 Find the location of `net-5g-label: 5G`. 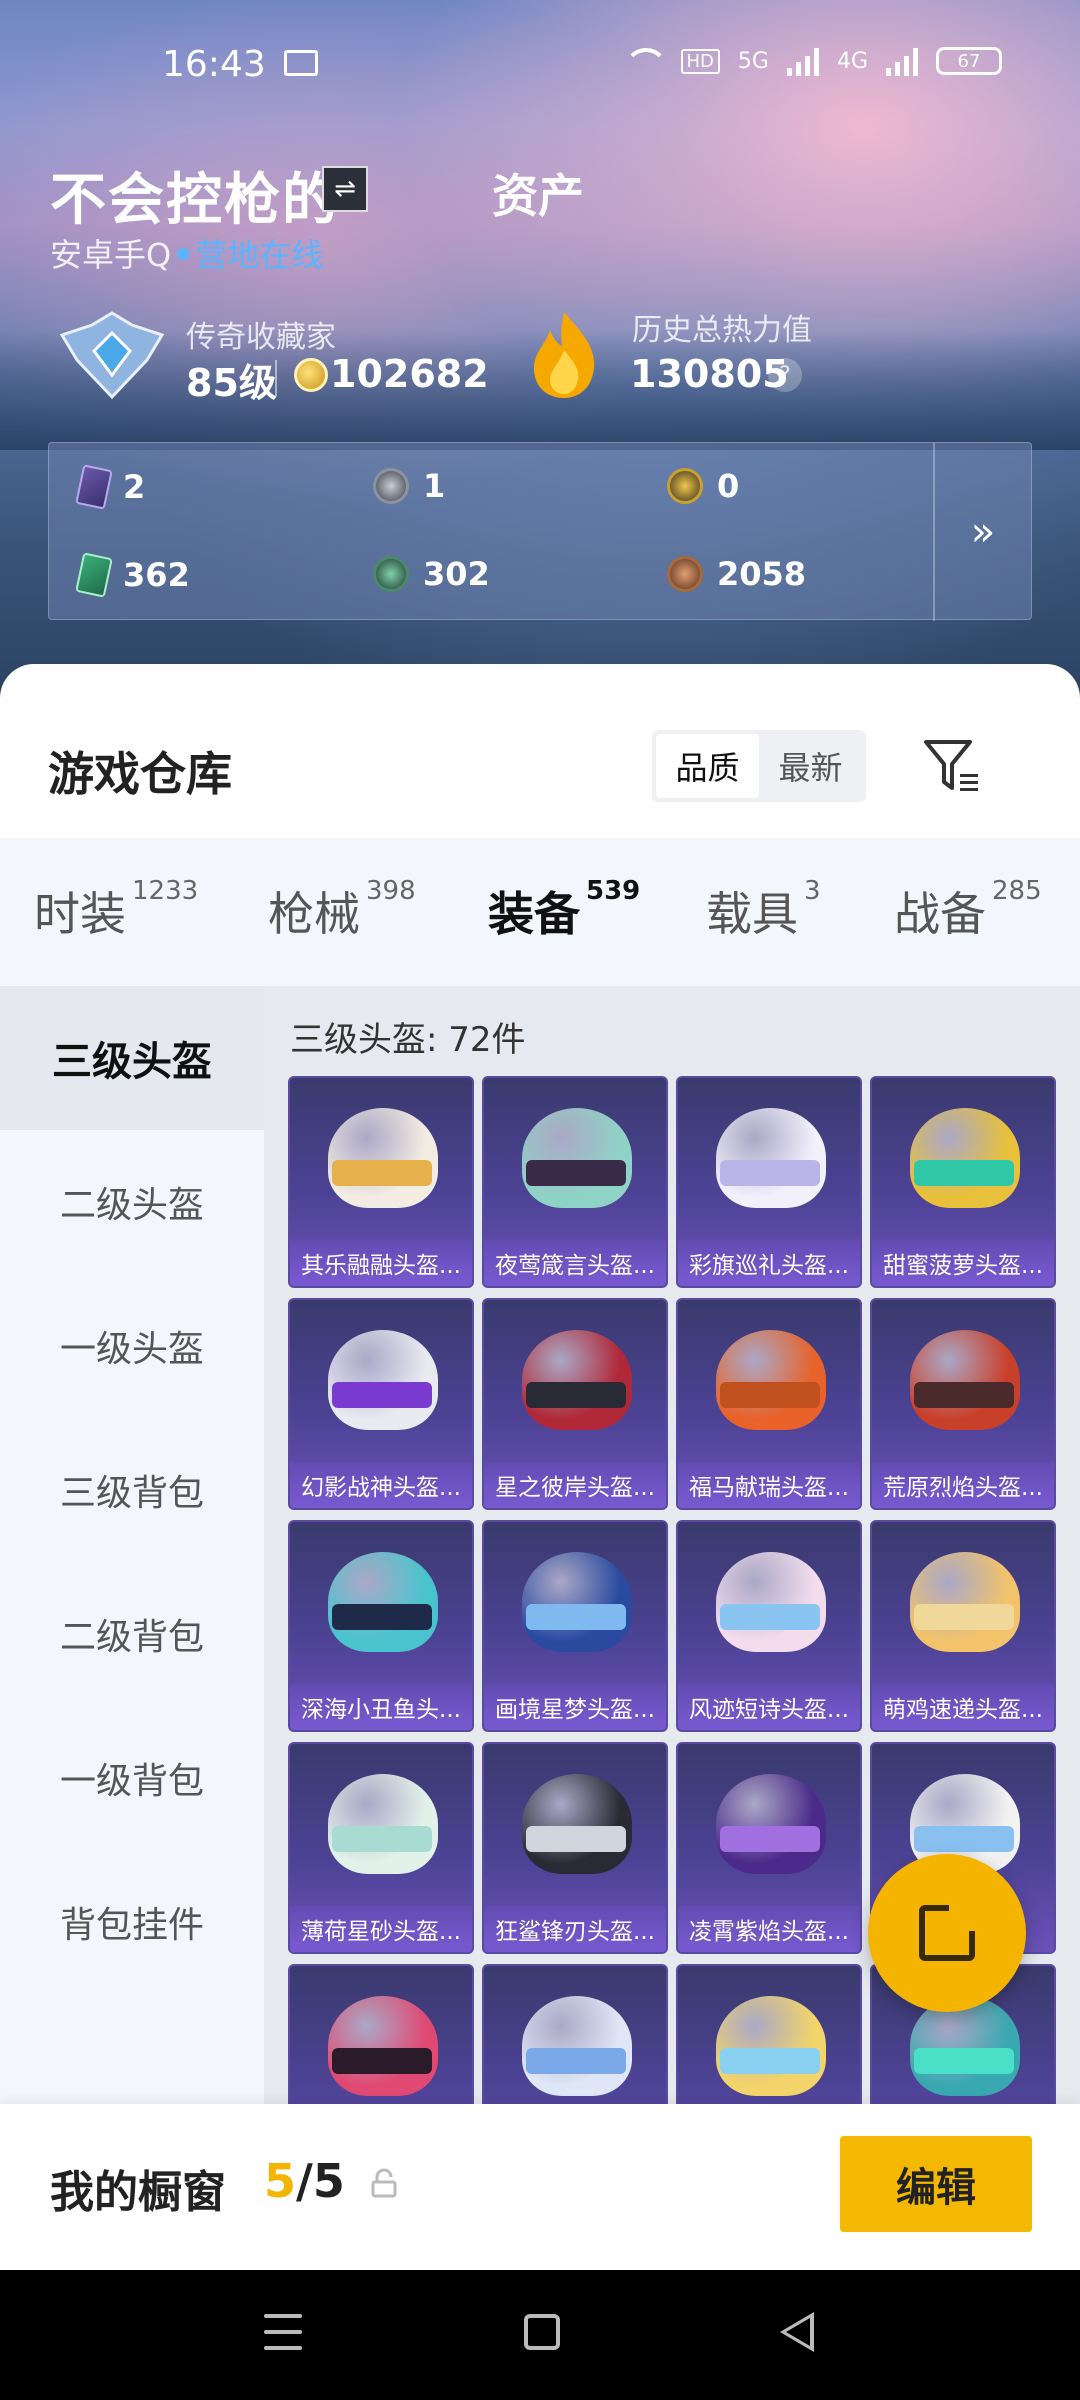

net-5g-label: 5G is located at coordinates (753, 61).